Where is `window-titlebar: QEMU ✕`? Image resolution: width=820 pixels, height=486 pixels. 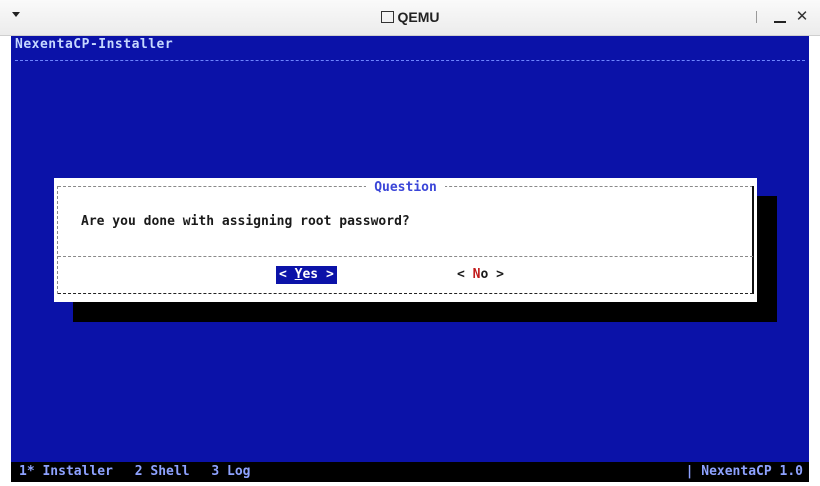
window-titlebar: QEMU ✕ is located at coordinates (410, 18).